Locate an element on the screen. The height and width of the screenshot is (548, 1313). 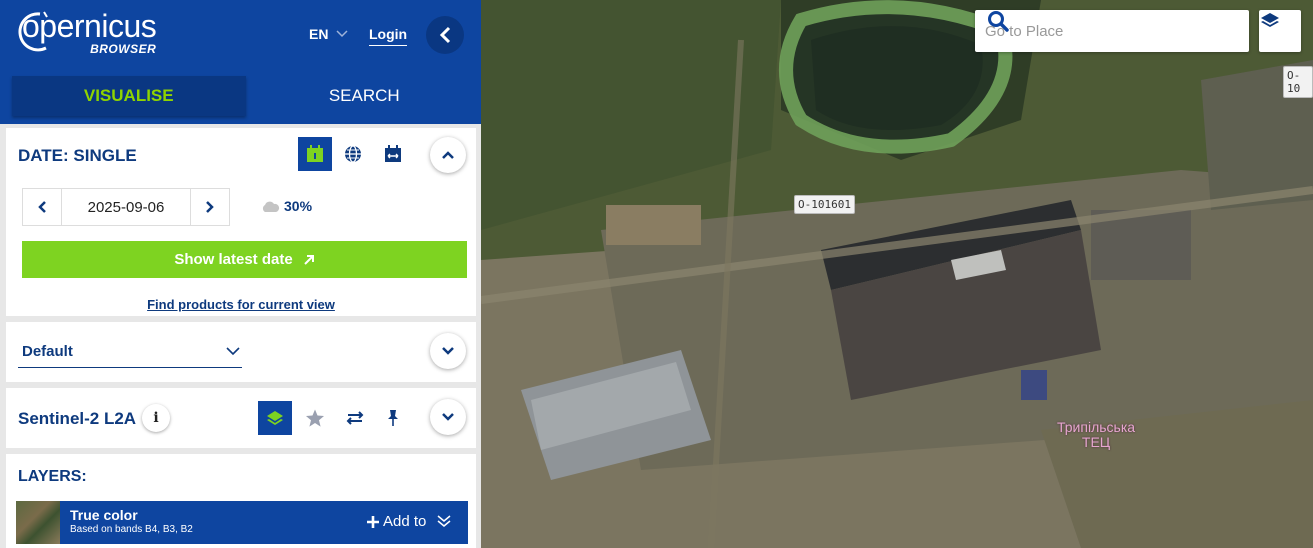
theme-select: Default is located at coordinates (130, 352).